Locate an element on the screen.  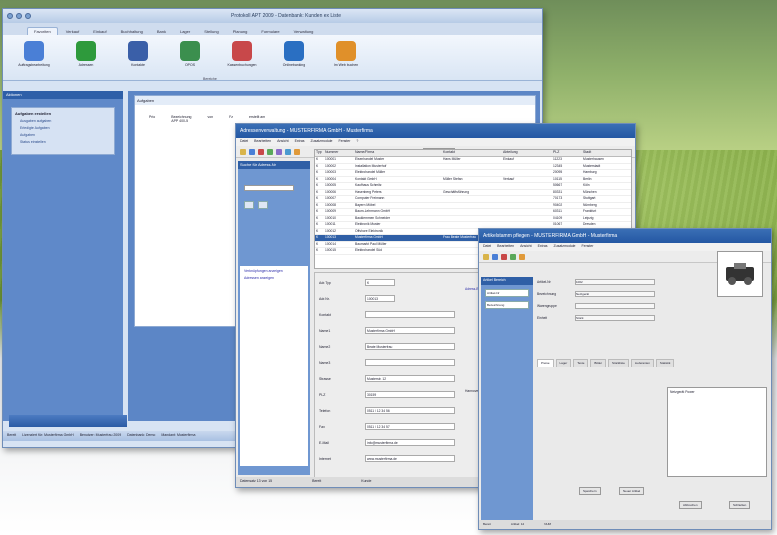
ribbon-button: Im Web buchen is located at coordinates (346, 57).